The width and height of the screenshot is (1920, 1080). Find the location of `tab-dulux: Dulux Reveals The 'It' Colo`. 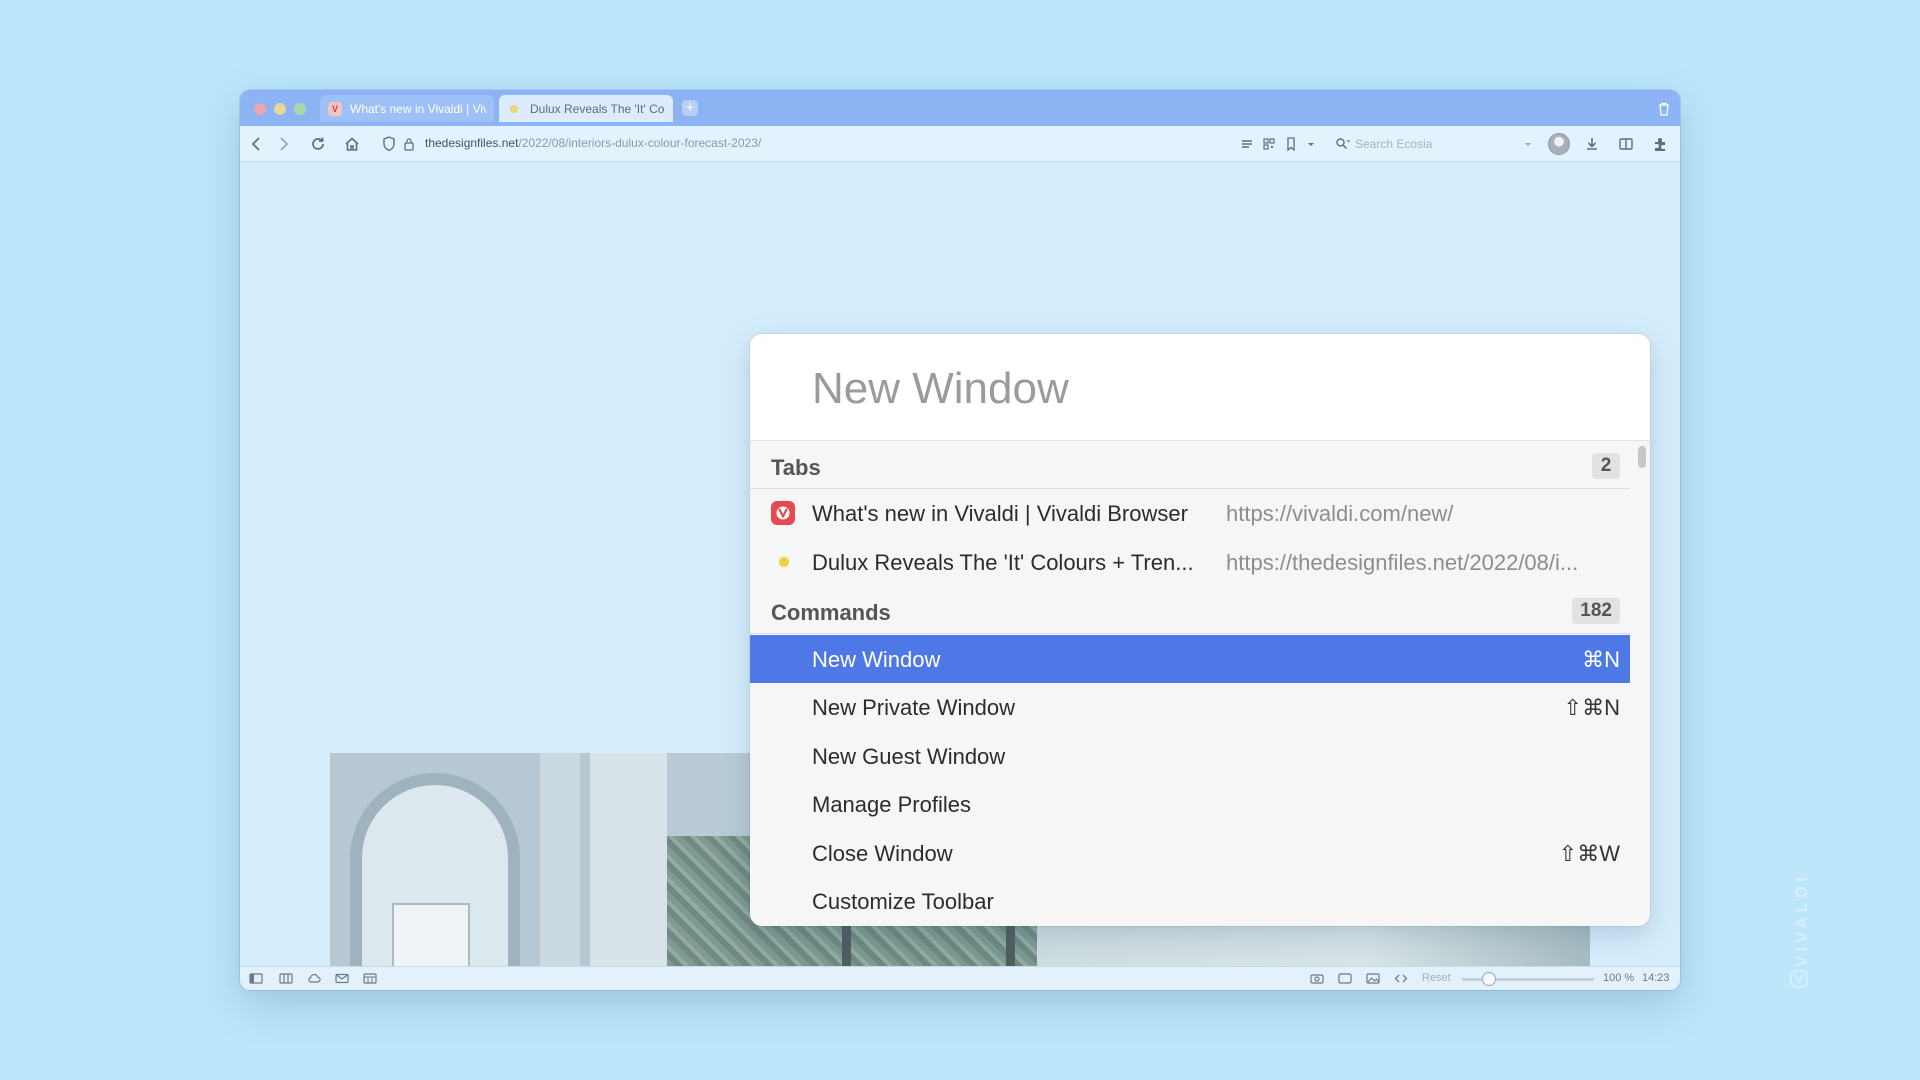

tab-dulux: Dulux Reveals The 'It' Colo is located at coordinates (586, 108).